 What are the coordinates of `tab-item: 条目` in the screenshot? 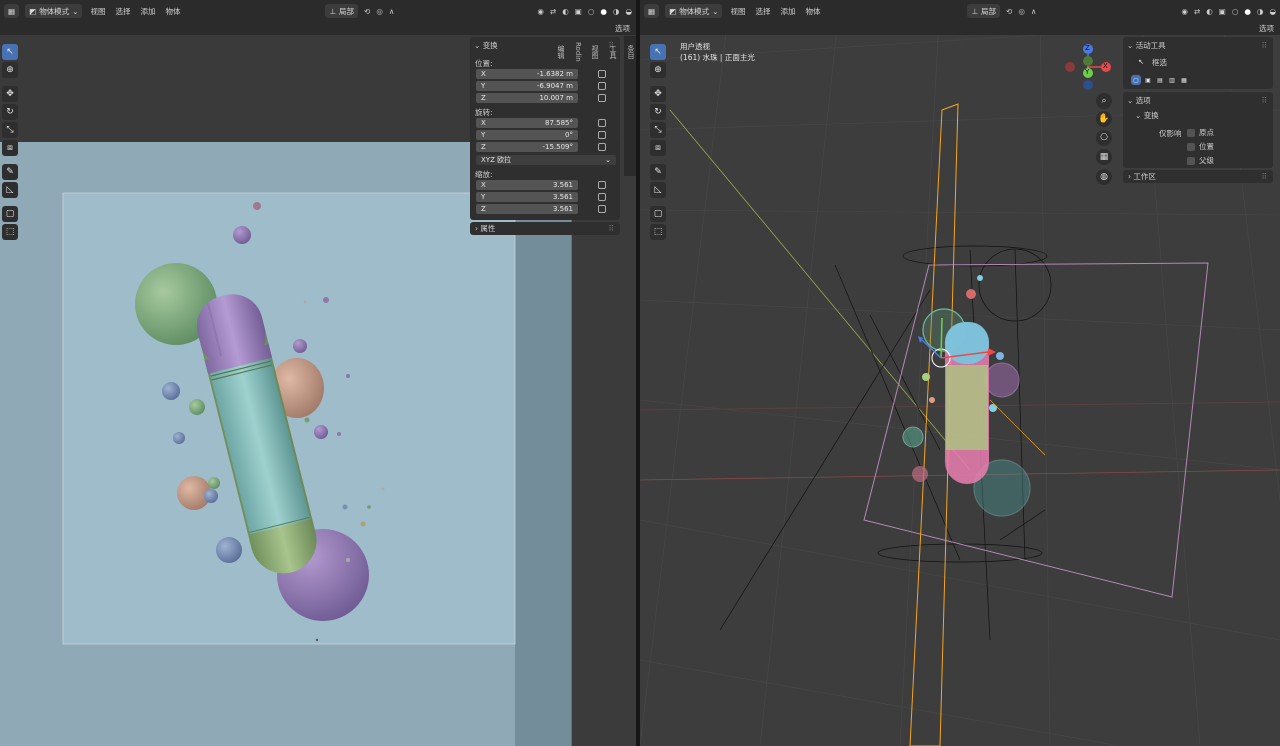 It's located at (631, 52).